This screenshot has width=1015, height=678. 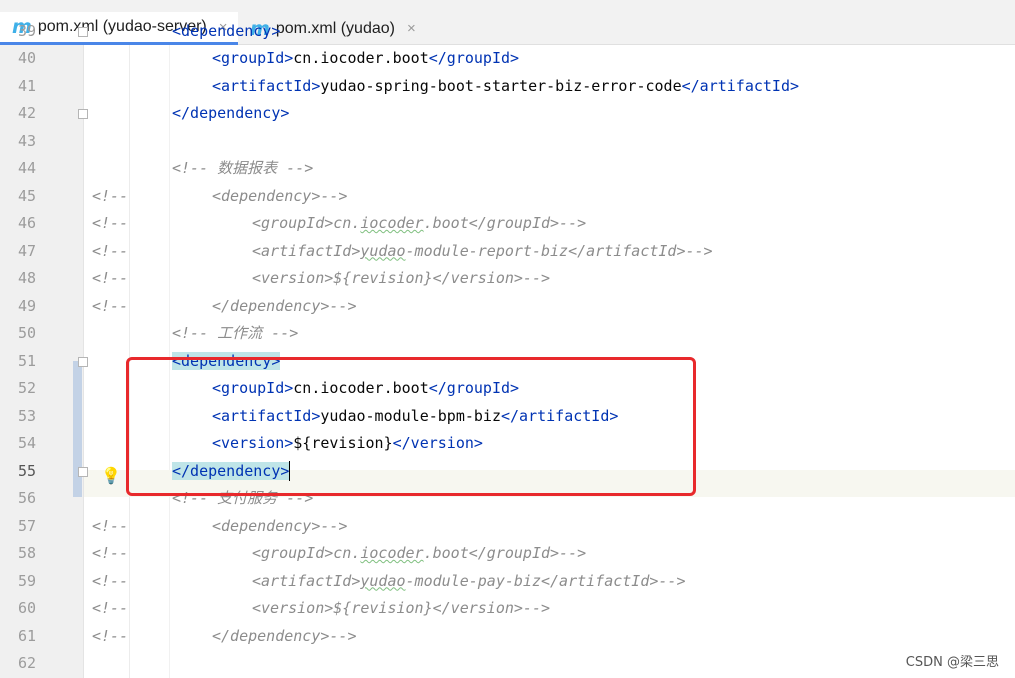 I want to click on line-number: 50, so click(x=26, y=333).